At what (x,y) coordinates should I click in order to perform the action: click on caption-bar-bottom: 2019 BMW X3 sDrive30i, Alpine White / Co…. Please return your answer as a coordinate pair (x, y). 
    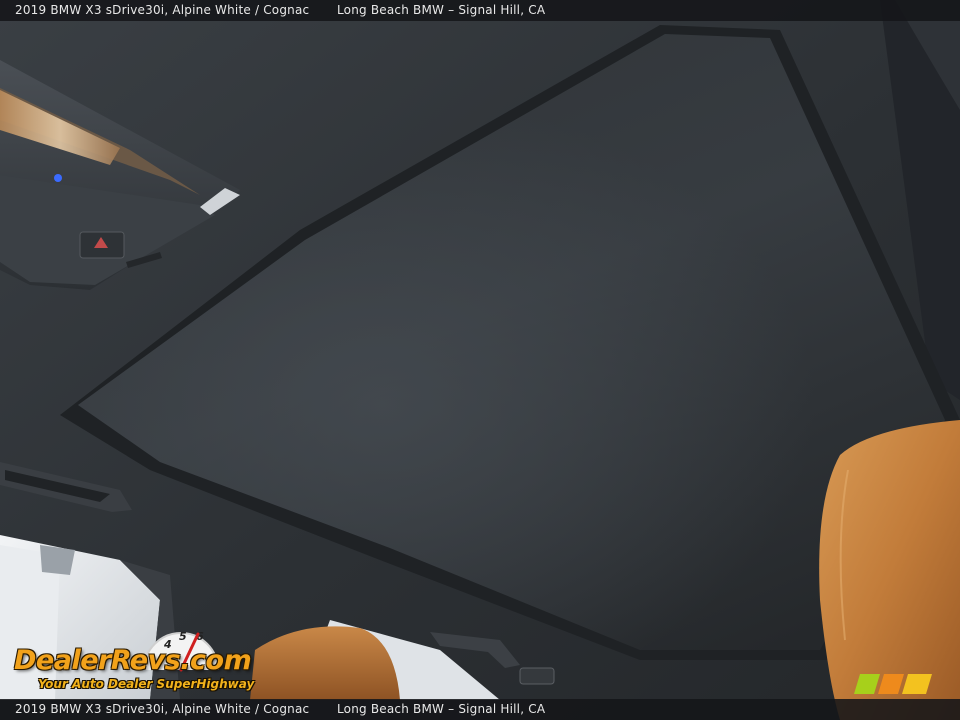
    Looking at the image, I should click on (480, 709).